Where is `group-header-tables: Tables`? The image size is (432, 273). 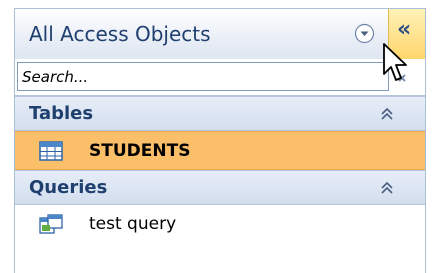
group-header-tables: Tables is located at coordinates (220, 113).